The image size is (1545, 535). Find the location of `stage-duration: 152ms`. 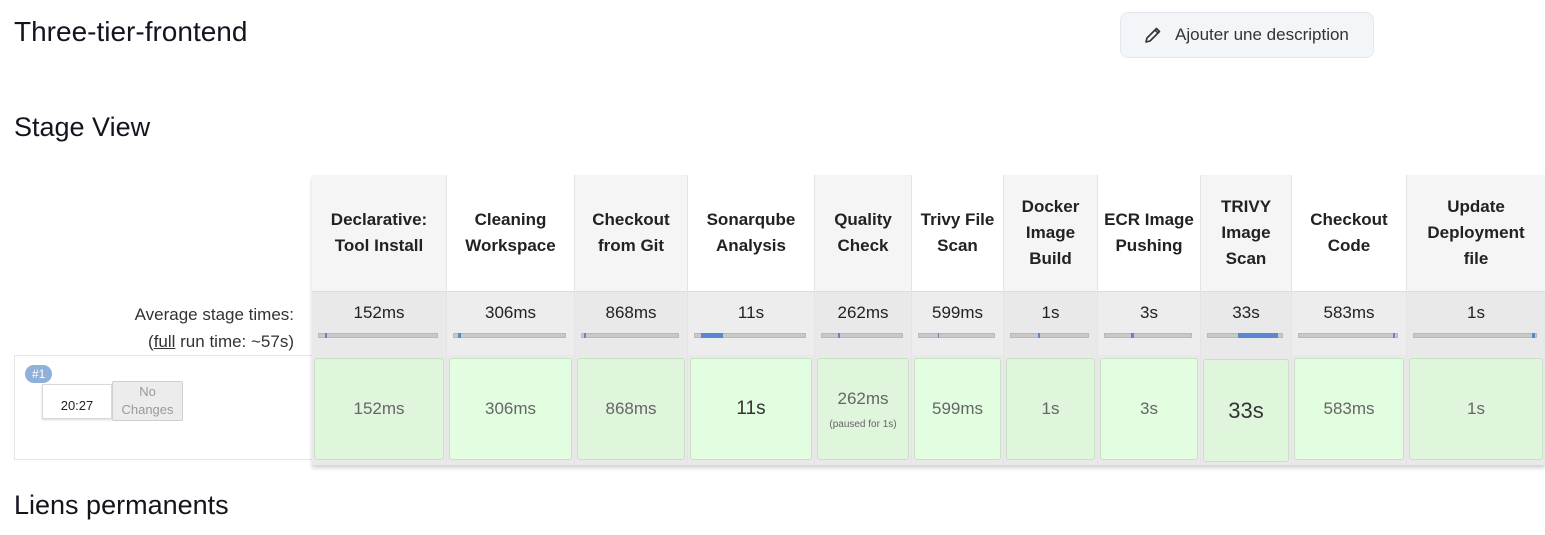

stage-duration: 152ms is located at coordinates (379, 408).